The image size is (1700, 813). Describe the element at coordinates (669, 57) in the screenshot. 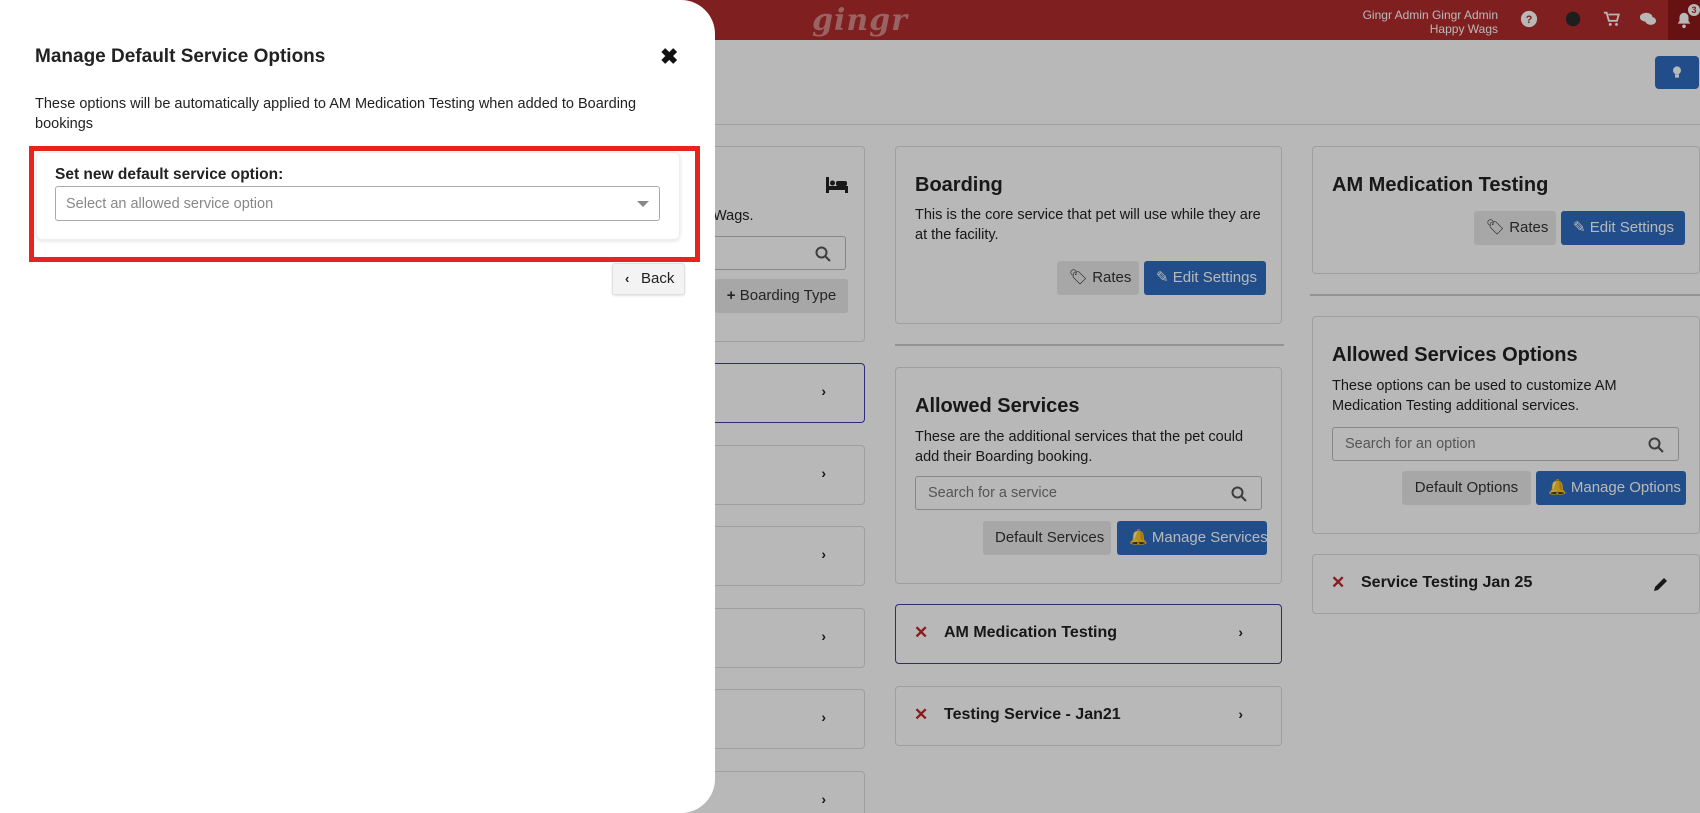

I see `close-icon: ✖` at that location.